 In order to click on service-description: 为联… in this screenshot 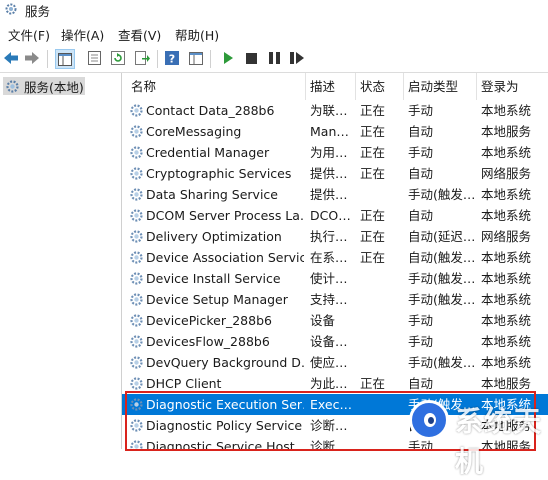, I will do `click(329, 110)`.